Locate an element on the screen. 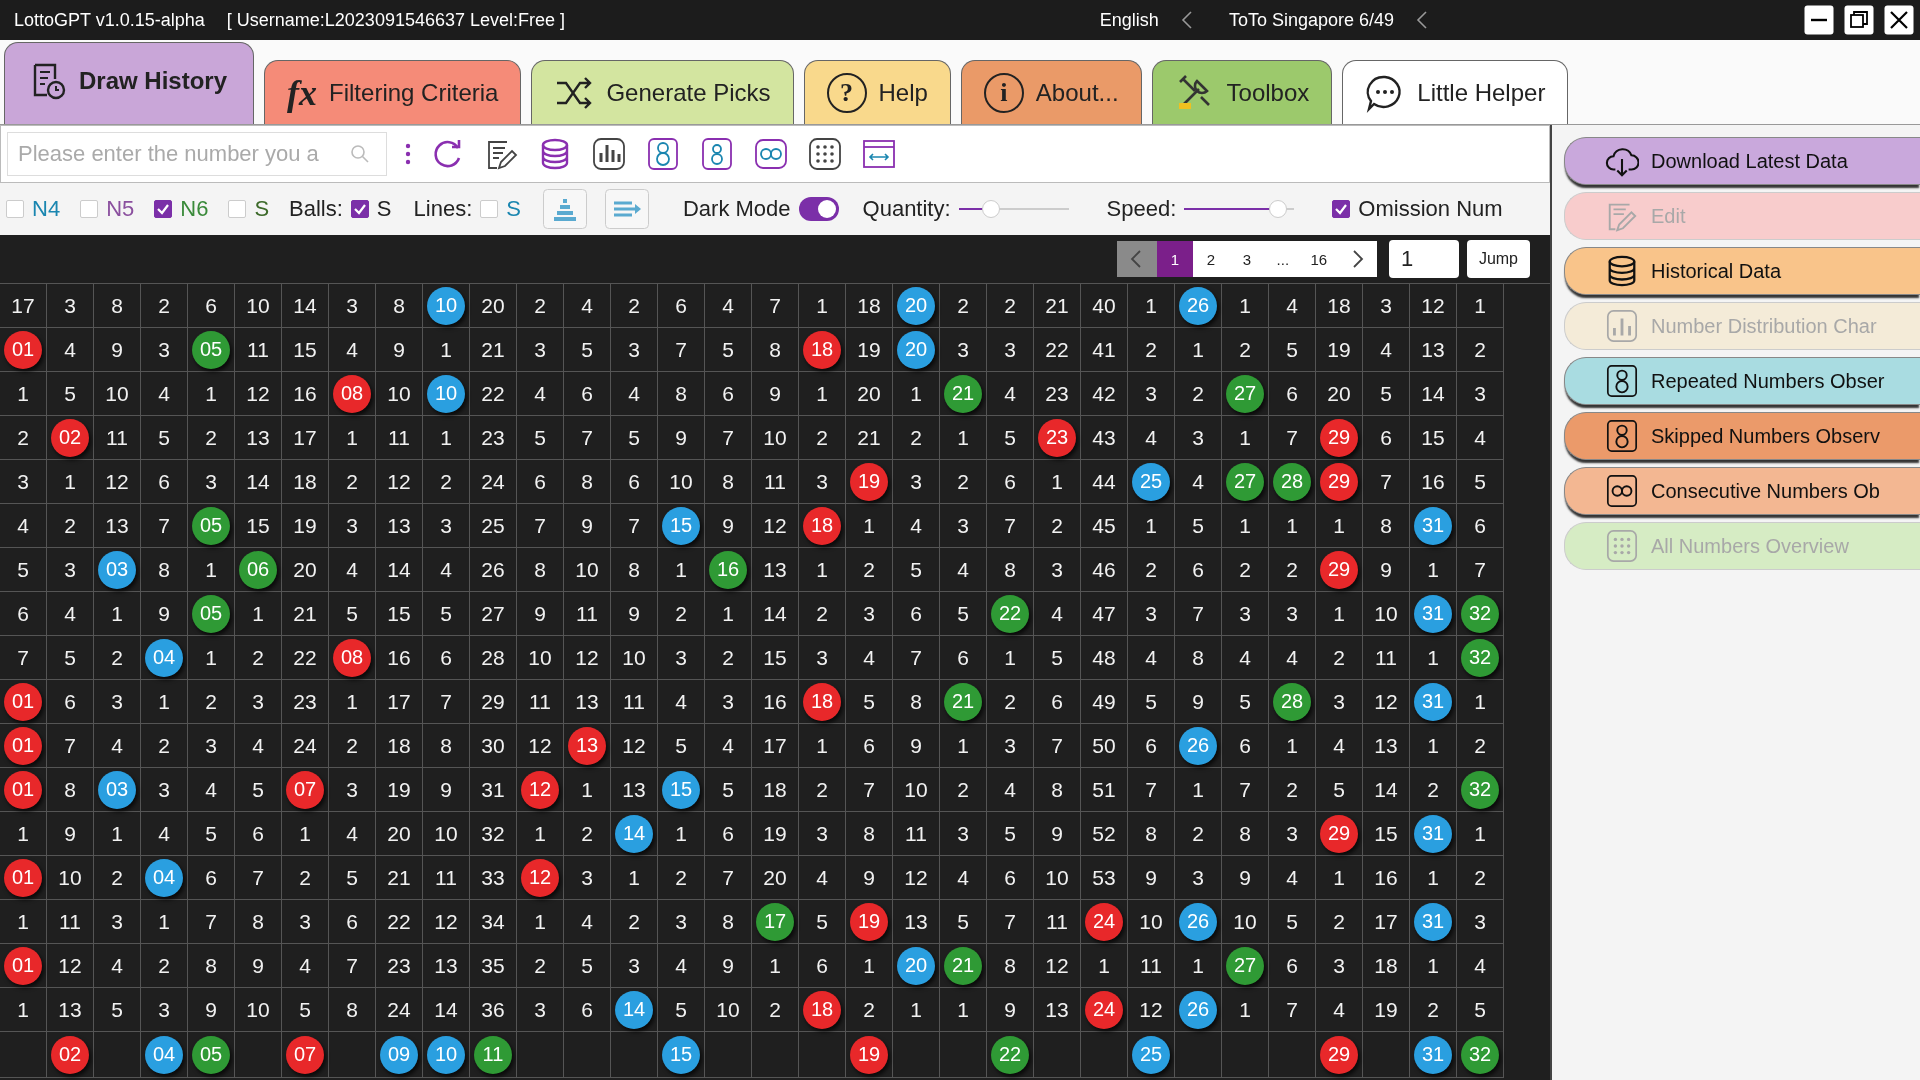 The height and width of the screenshot is (1080, 1920). table-cell: 18 is located at coordinates (399, 746).